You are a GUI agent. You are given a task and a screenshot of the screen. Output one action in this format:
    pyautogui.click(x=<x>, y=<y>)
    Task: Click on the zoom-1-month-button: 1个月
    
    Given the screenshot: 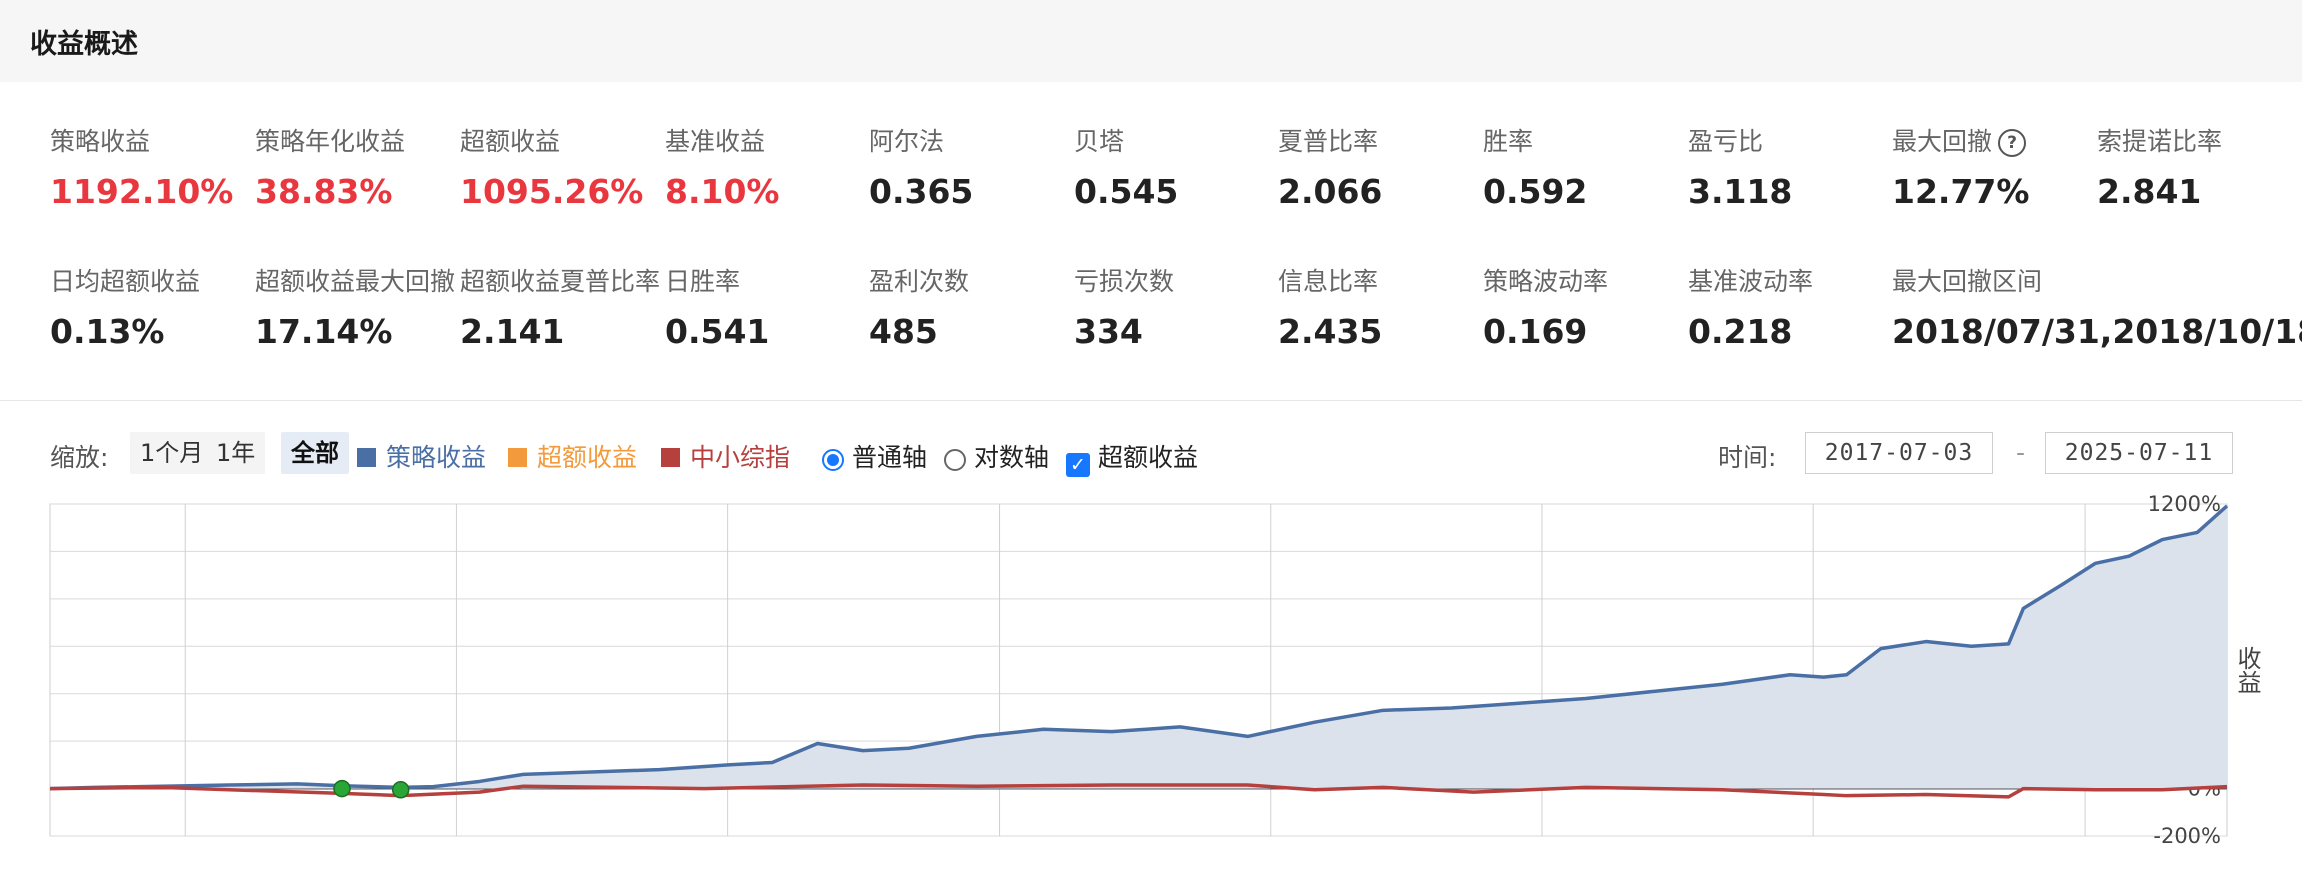 What is the action you would take?
    pyautogui.click(x=172, y=453)
    